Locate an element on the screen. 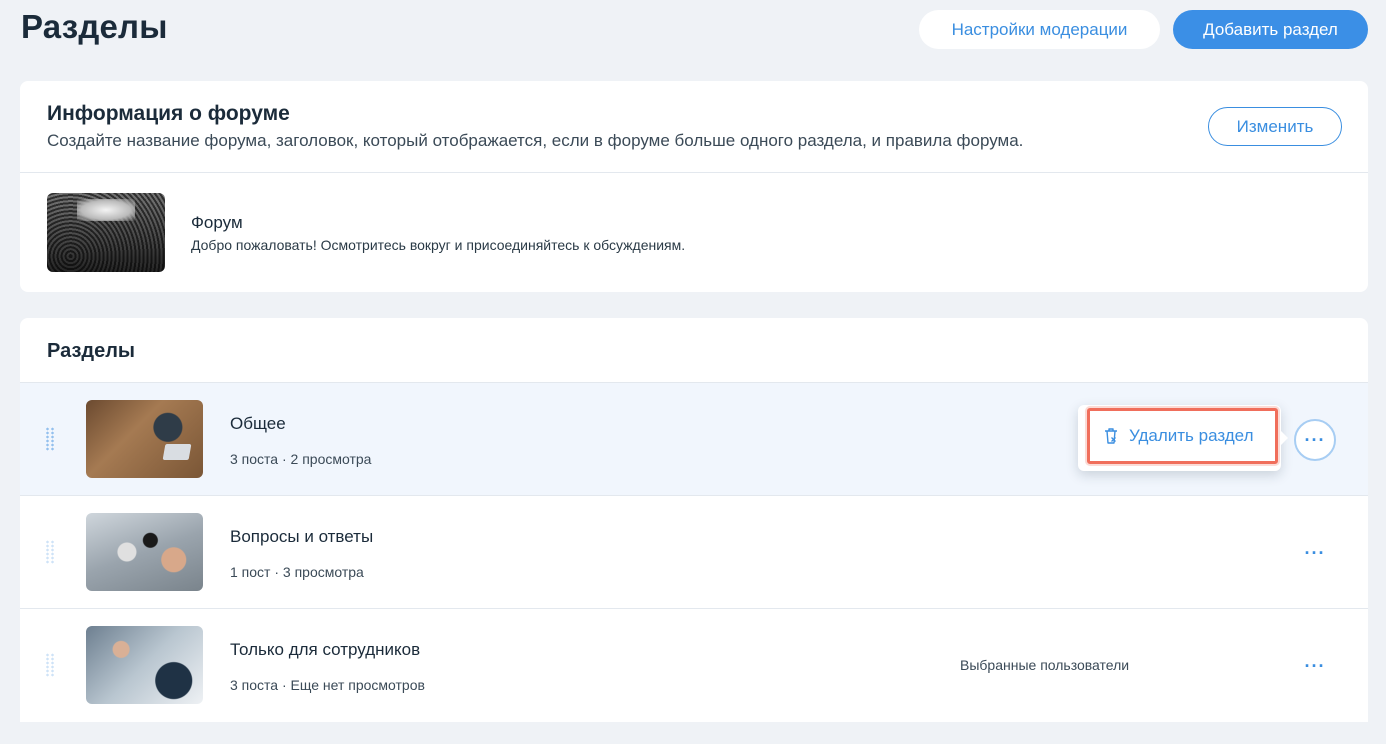 The width and height of the screenshot is (1386, 744). delete-section-label: Удалить раздел is located at coordinates (1191, 435).